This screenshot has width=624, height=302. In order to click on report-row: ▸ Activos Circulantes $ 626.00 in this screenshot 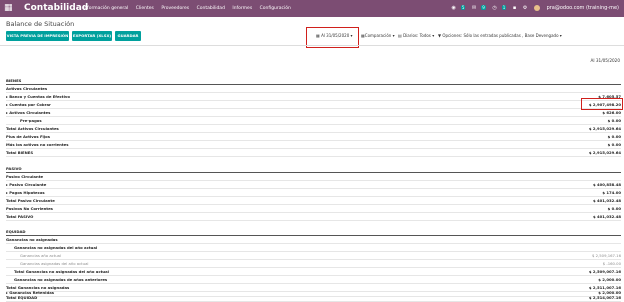, I will do `click(313, 113)`.